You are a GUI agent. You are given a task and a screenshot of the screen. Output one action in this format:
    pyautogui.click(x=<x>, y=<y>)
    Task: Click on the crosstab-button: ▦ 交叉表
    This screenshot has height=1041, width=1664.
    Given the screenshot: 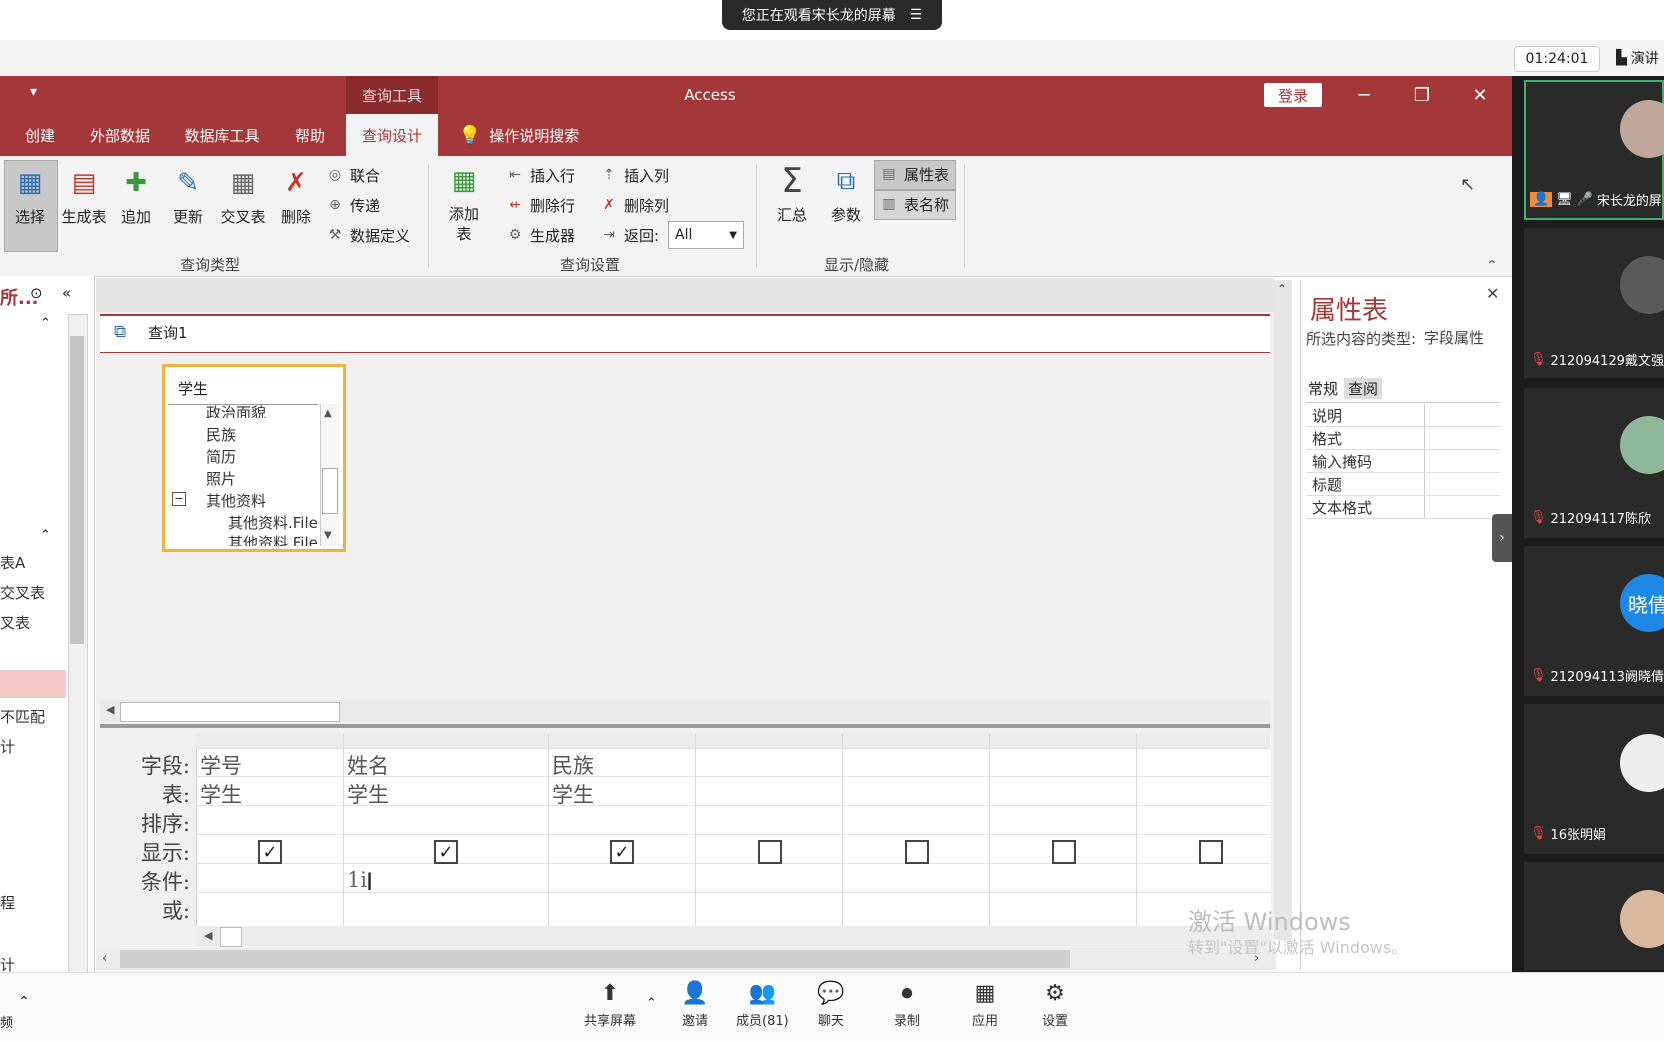 What is the action you would take?
    pyautogui.click(x=243, y=196)
    